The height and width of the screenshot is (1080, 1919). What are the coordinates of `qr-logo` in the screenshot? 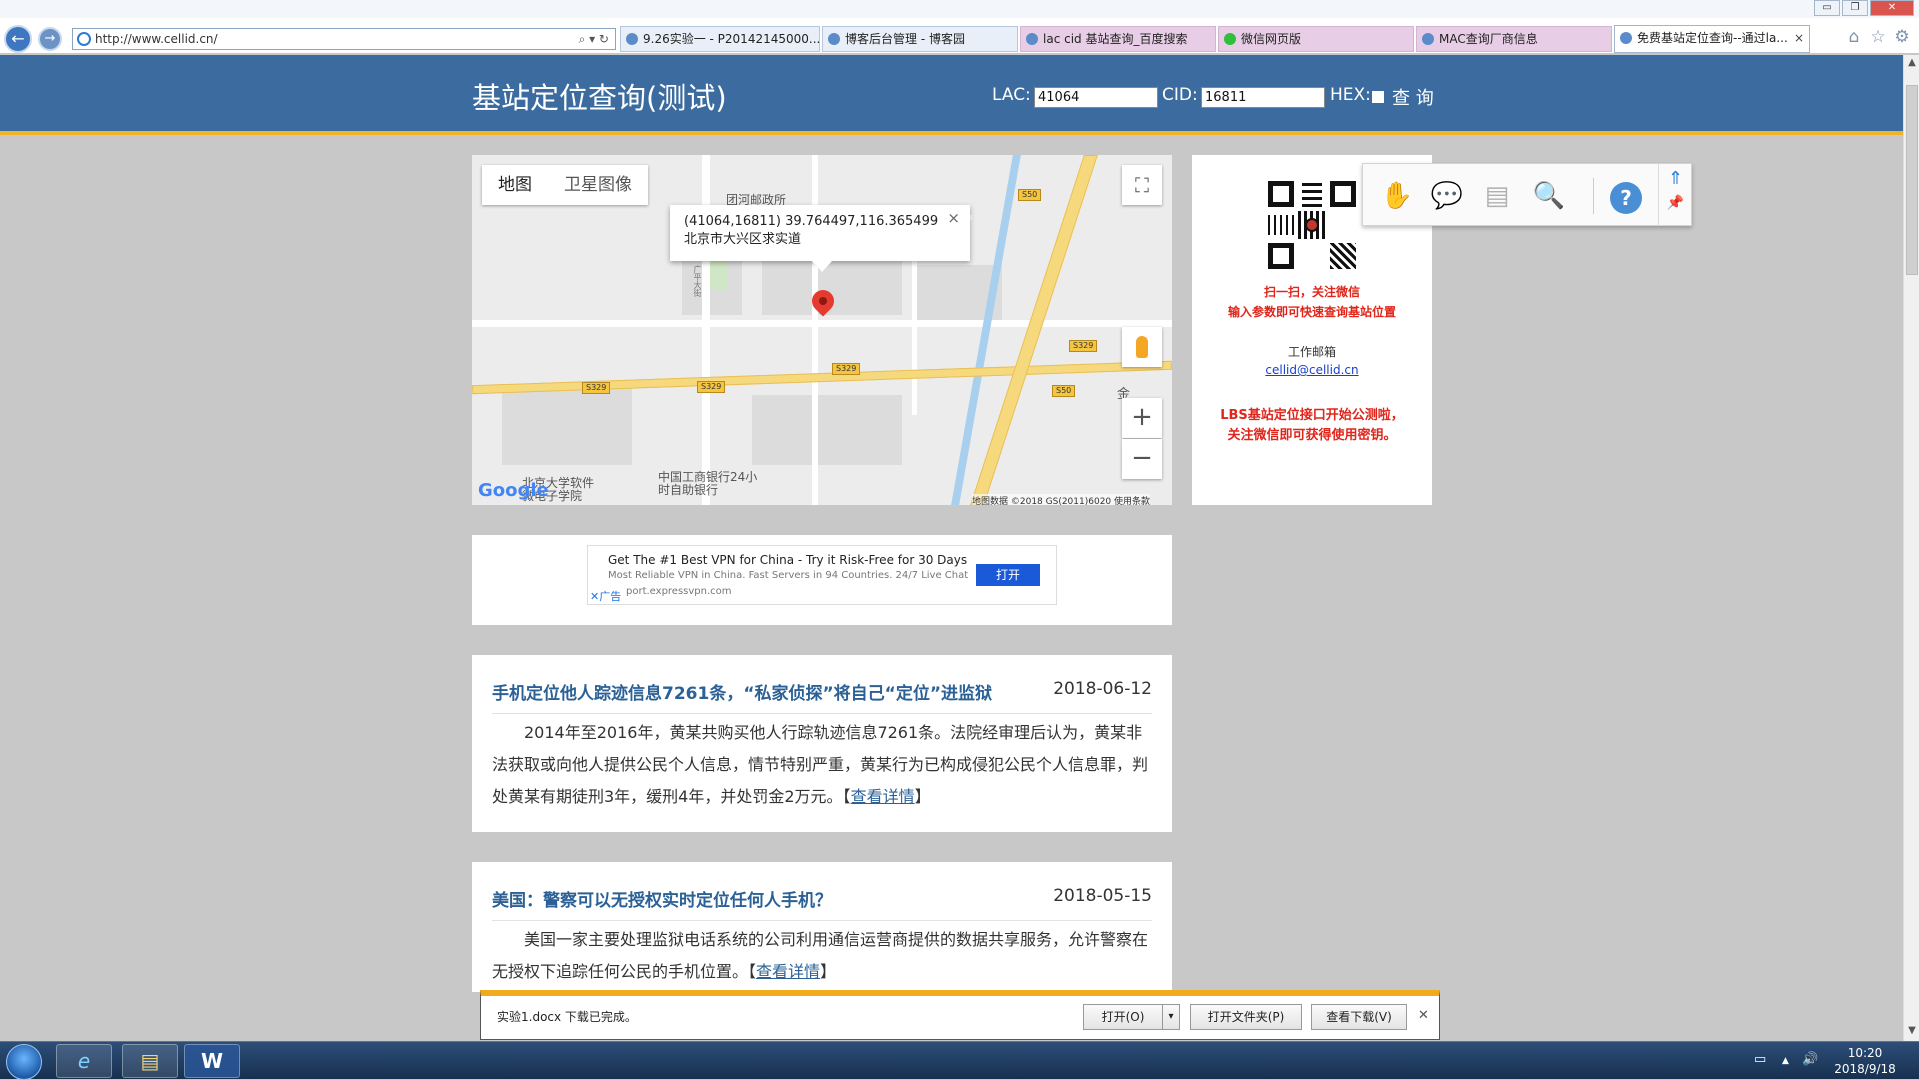 It's located at (1312, 225).